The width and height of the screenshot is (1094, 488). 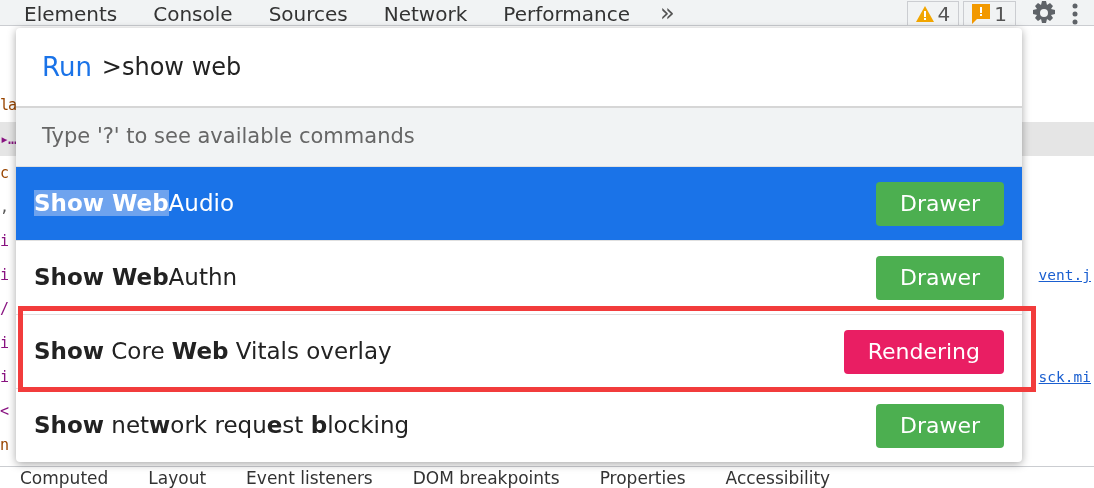 What do you see at coordinates (187, 477) in the screenshot?
I see `sidebar-tab: Layout` at bounding box center [187, 477].